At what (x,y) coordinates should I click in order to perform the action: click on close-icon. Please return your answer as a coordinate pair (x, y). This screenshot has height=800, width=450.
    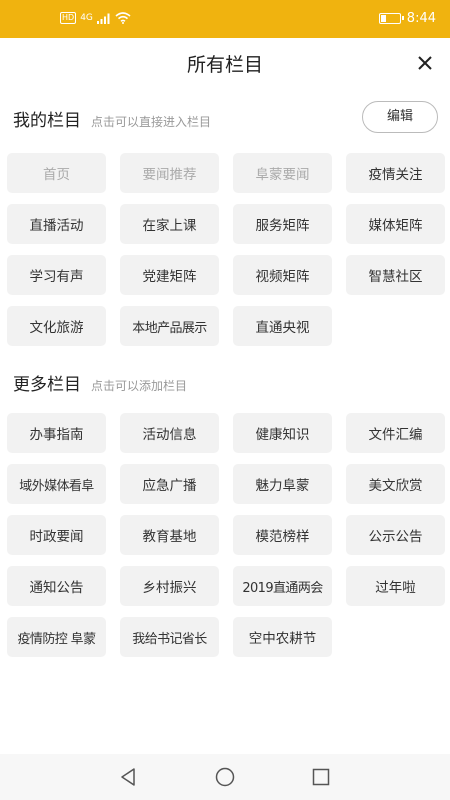
    Looking at the image, I should click on (425, 63).